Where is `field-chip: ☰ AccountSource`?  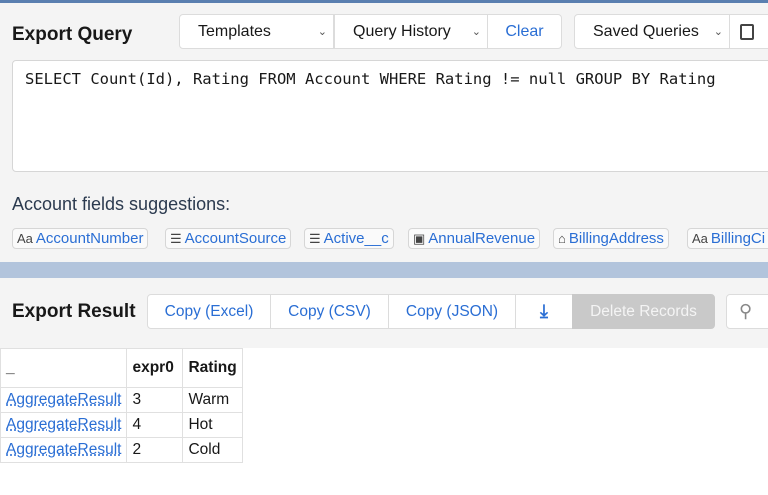
field-chip: ☰ AccountSource is located at coordinates (228, 238).